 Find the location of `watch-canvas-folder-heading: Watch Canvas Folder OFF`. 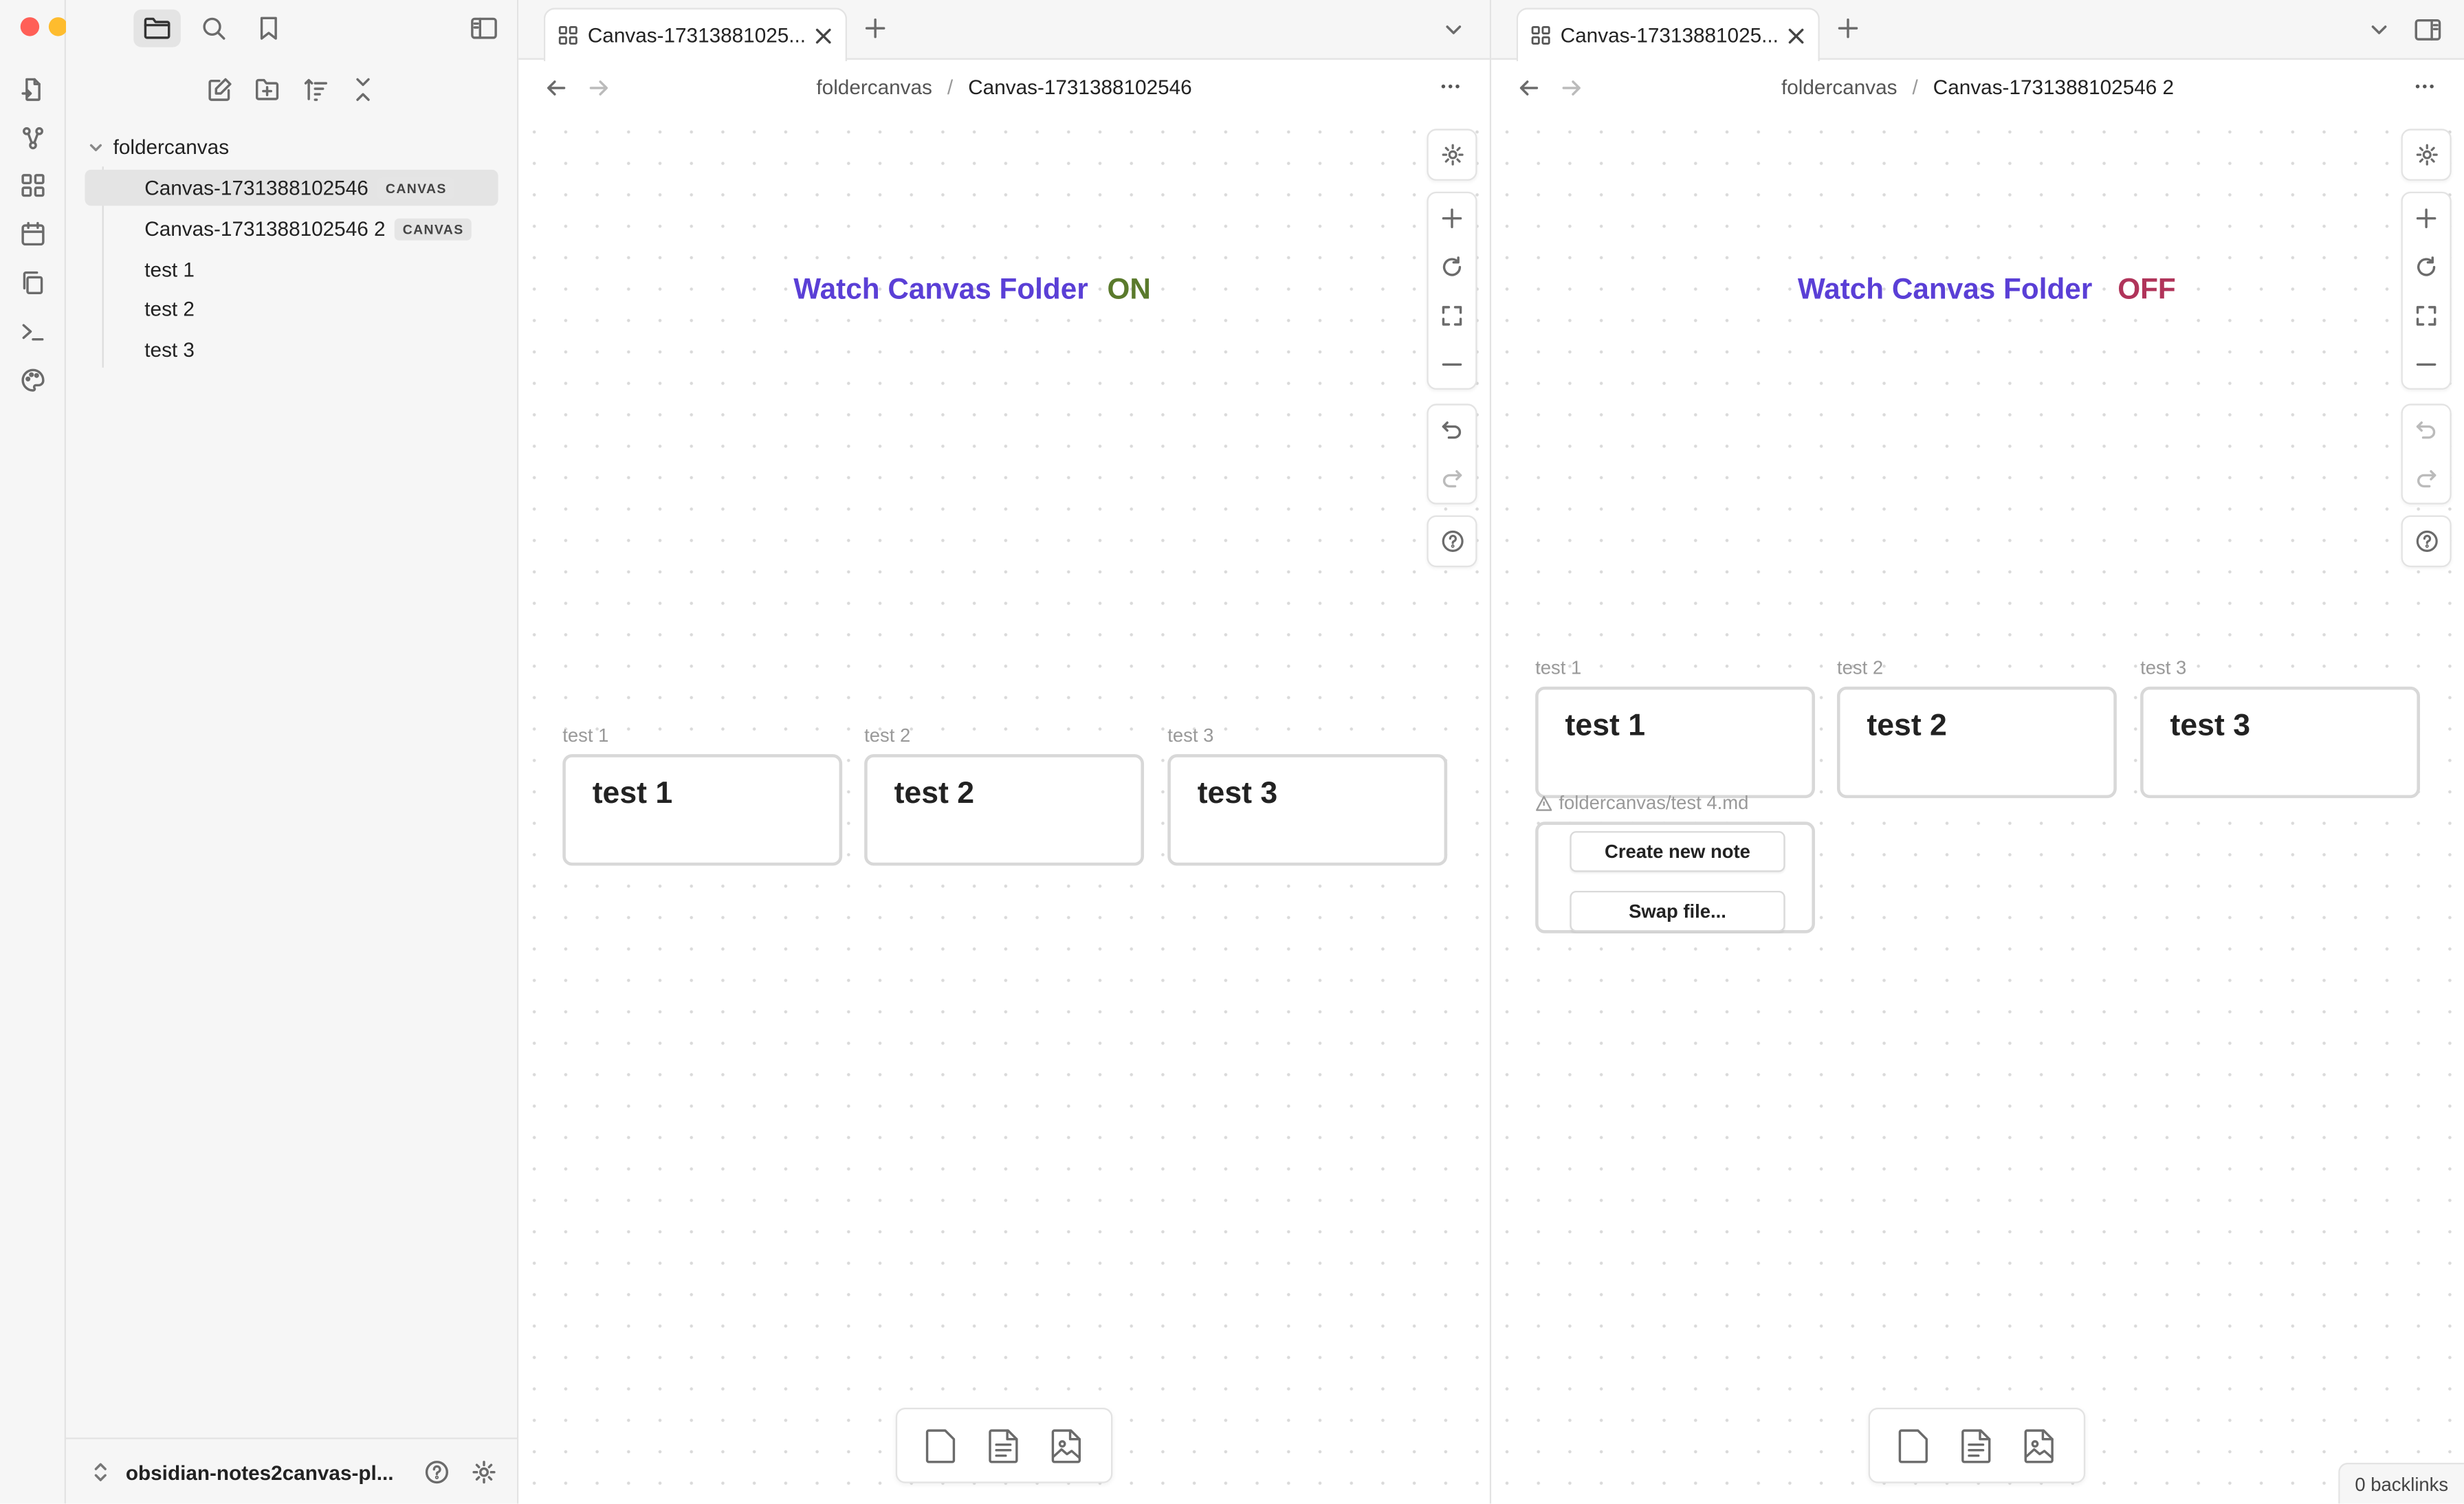

watch-canvas-folder-heading: Watch Canvas Folder OFF is located at coordinates (1987, 289).